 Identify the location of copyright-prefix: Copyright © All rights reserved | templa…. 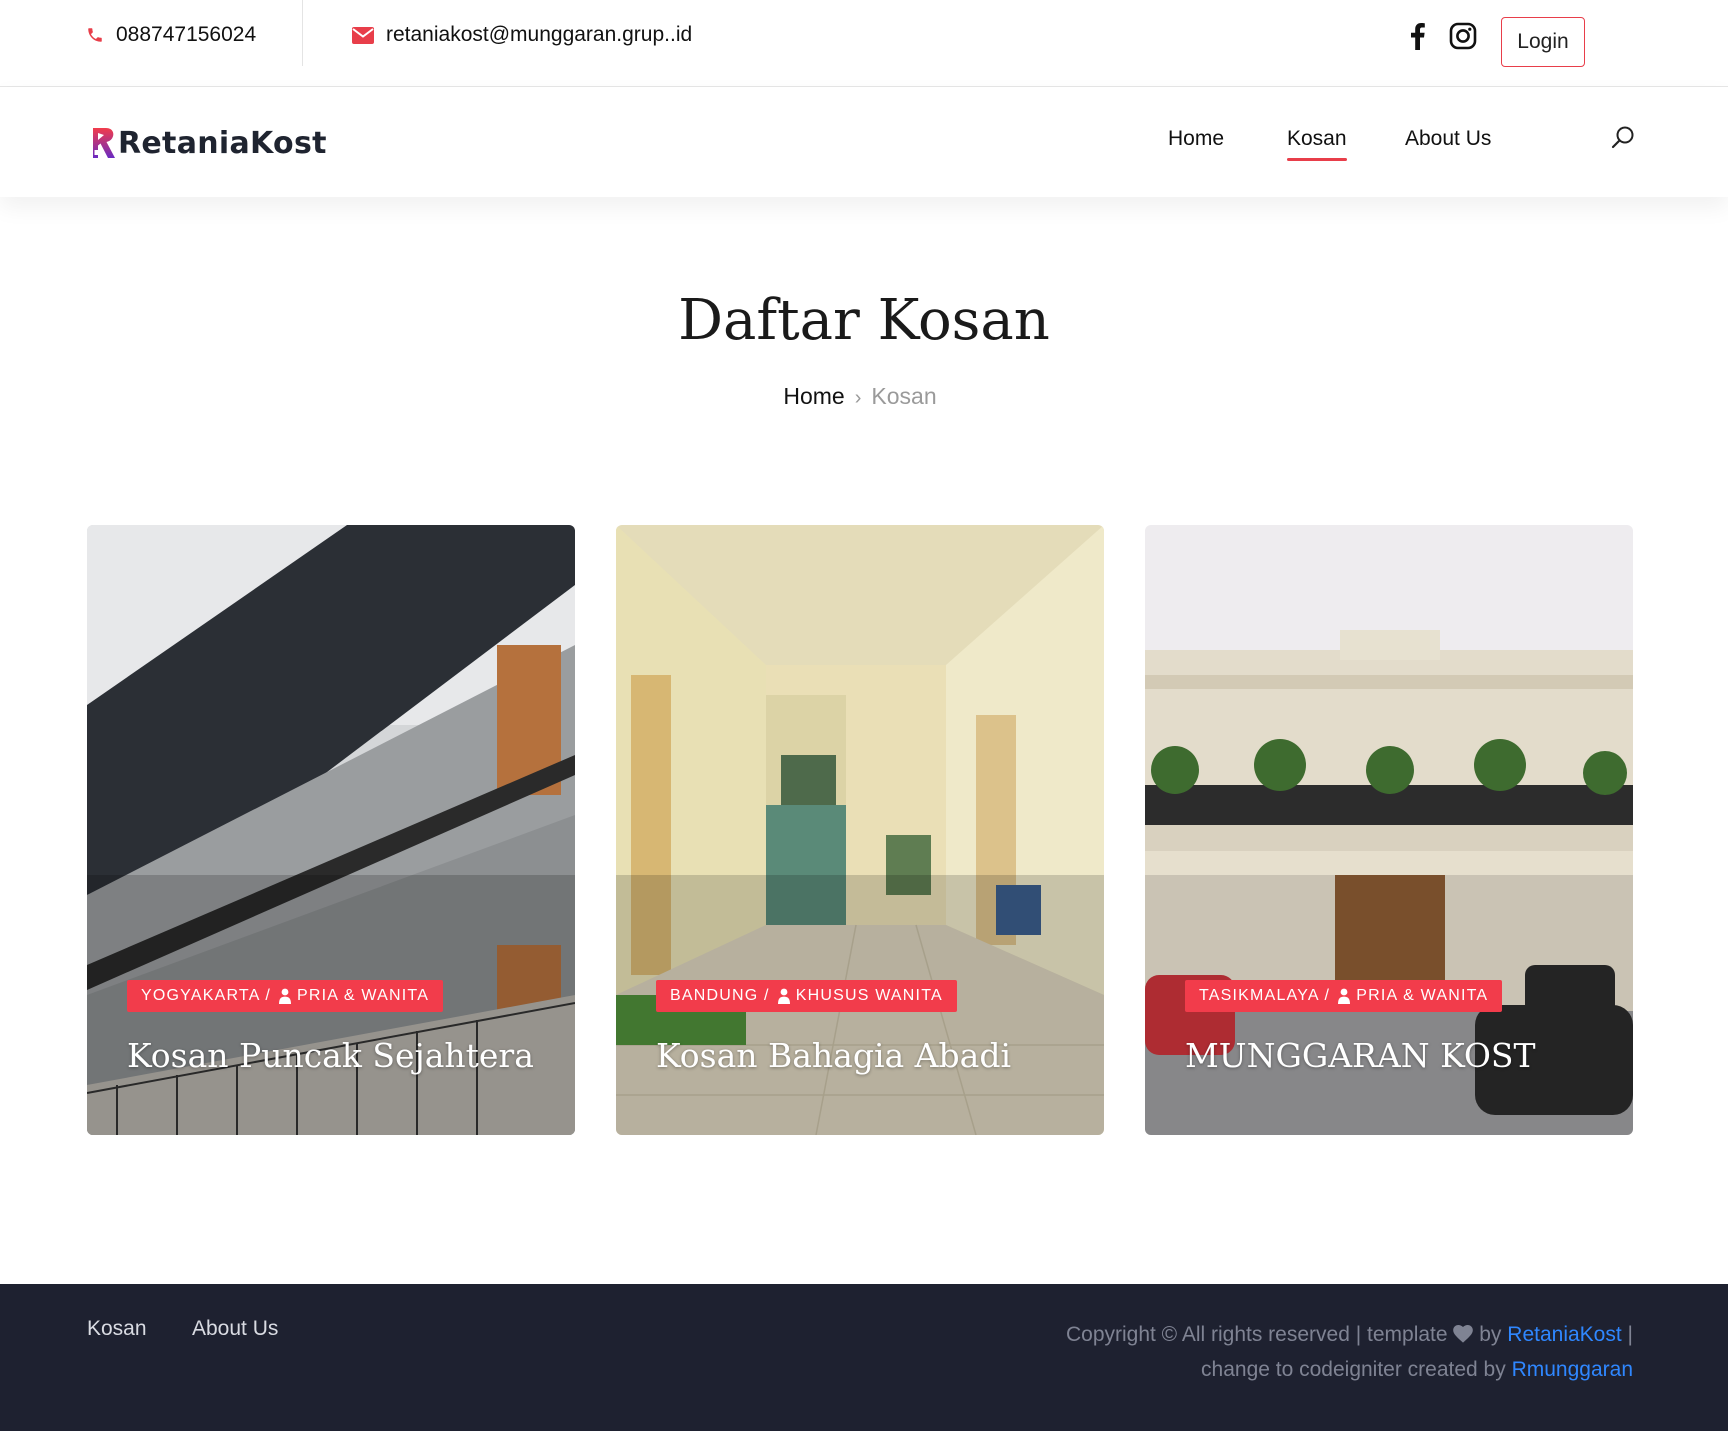
(1256, 1334).